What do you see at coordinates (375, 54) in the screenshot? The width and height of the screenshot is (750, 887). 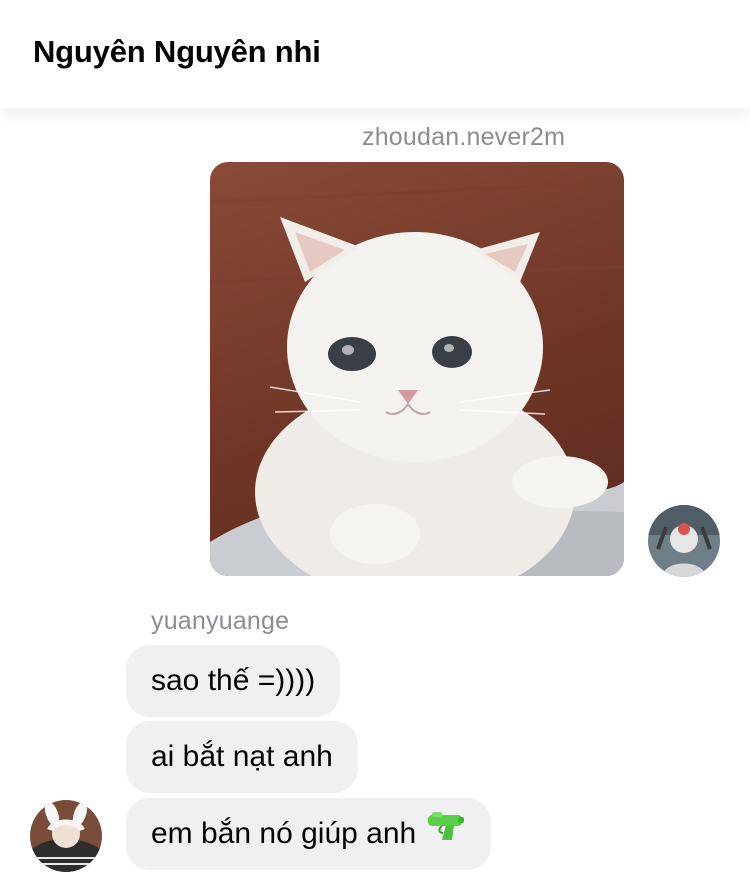 I see `conversation-header: Nguyên Nguyên nhi` at bounding box center [375, 54].